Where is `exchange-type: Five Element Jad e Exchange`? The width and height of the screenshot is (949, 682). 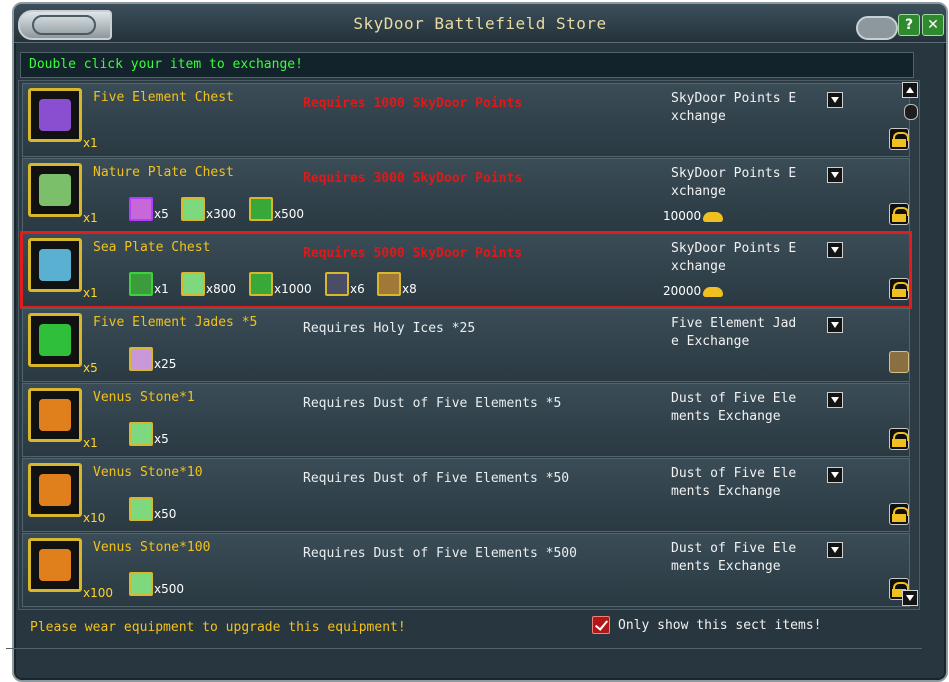 exchange-type: Five Element Jad e Exchange is located at coordinates (756, 333).